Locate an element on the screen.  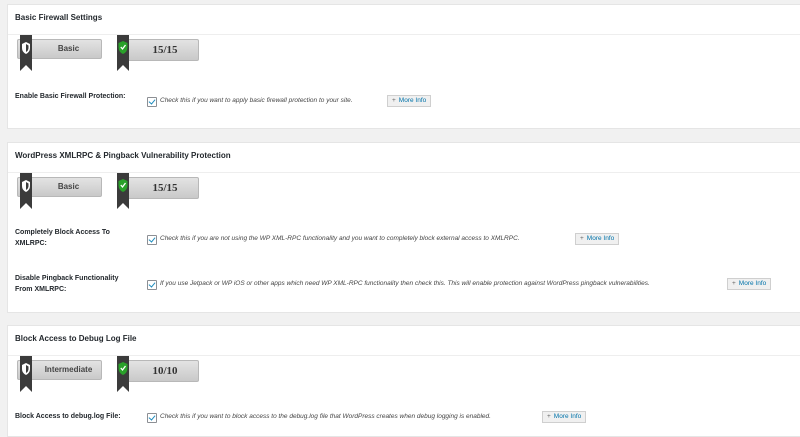
block-debug-log-checkbox is located at coordinates (152, 418).